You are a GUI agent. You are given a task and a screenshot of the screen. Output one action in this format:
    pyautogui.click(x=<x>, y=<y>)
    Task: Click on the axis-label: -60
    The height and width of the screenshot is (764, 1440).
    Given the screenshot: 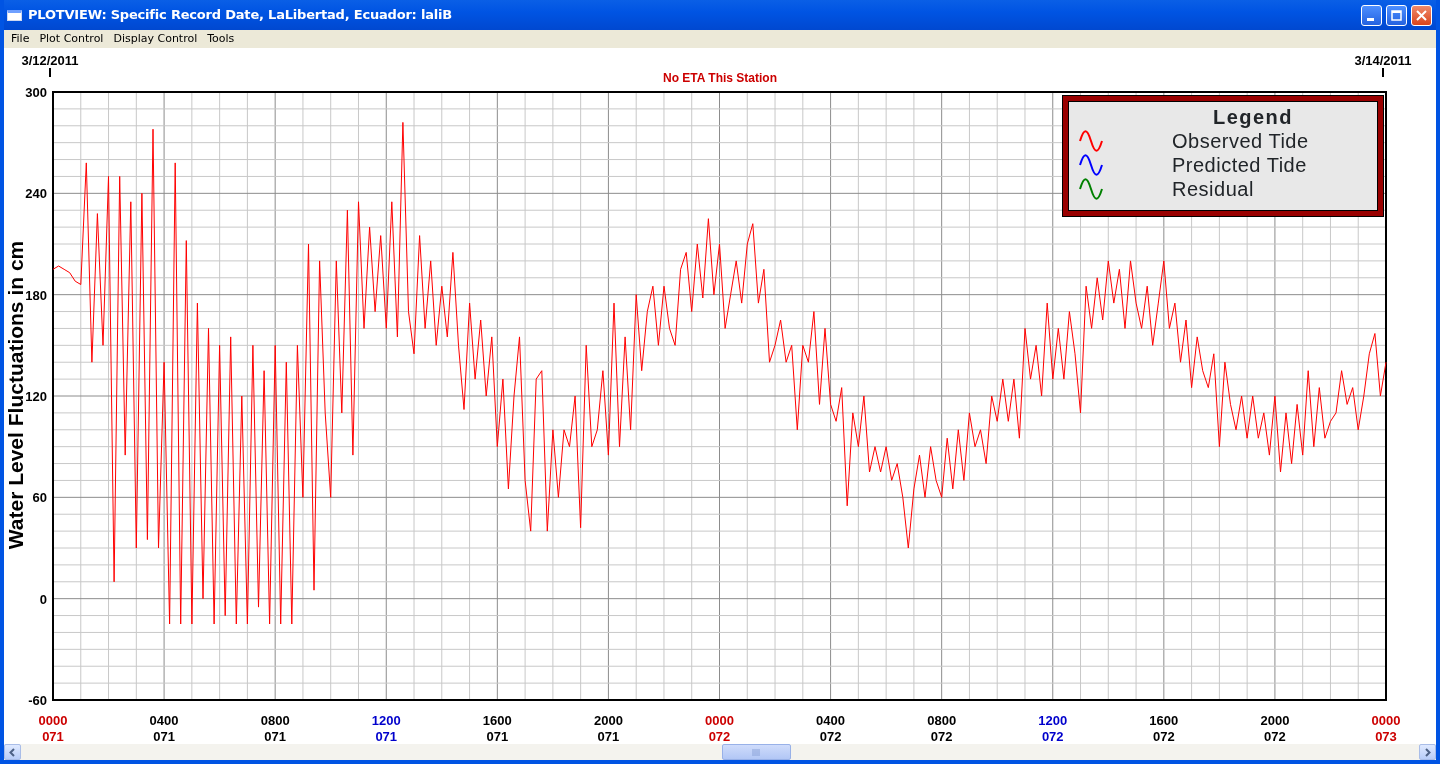 What is the action you would take?
    pyautogui.click(x=37, y=700)
    